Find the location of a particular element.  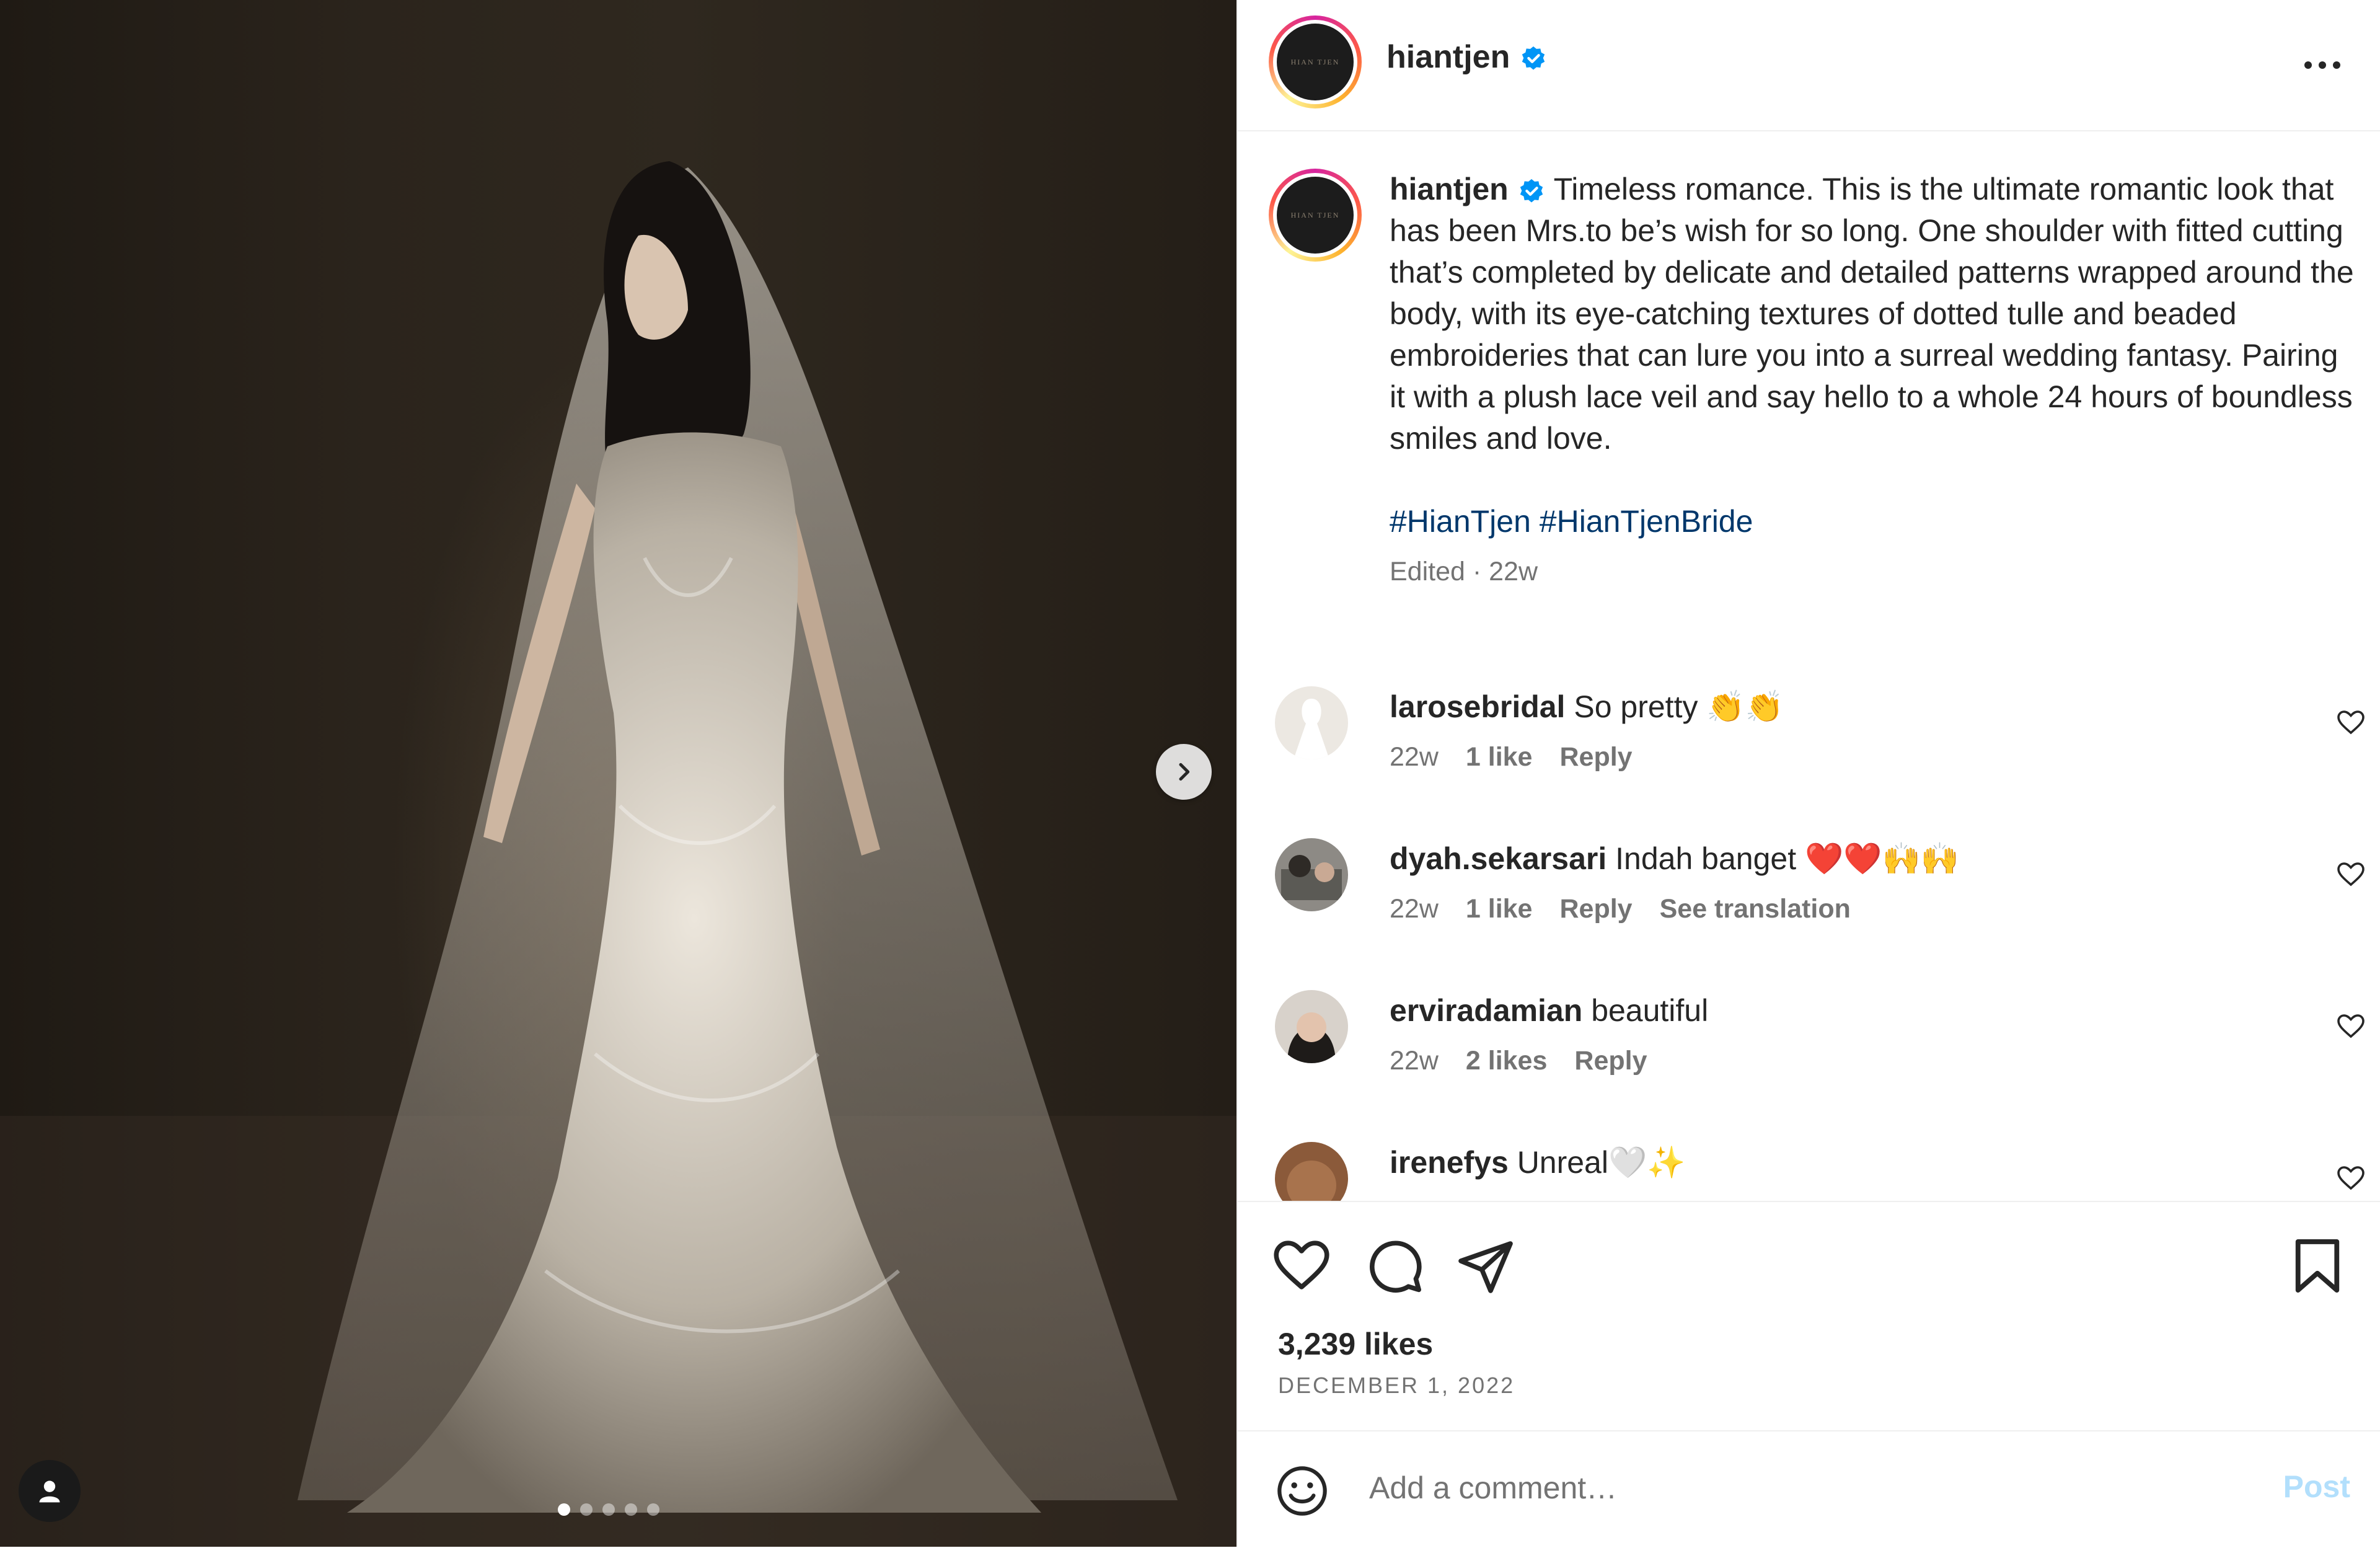

tagged-users-button is located at coordinates (50, 1491).